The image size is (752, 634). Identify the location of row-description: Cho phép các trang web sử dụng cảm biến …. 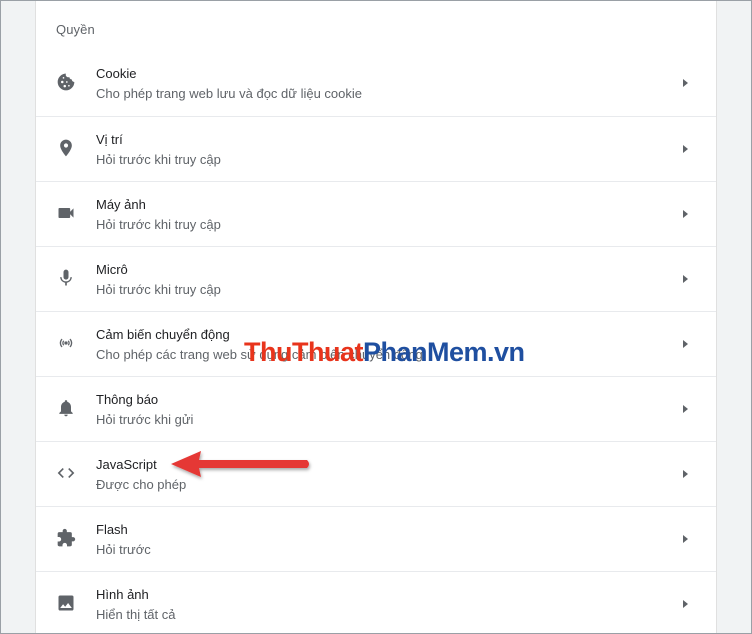
(259, 354).